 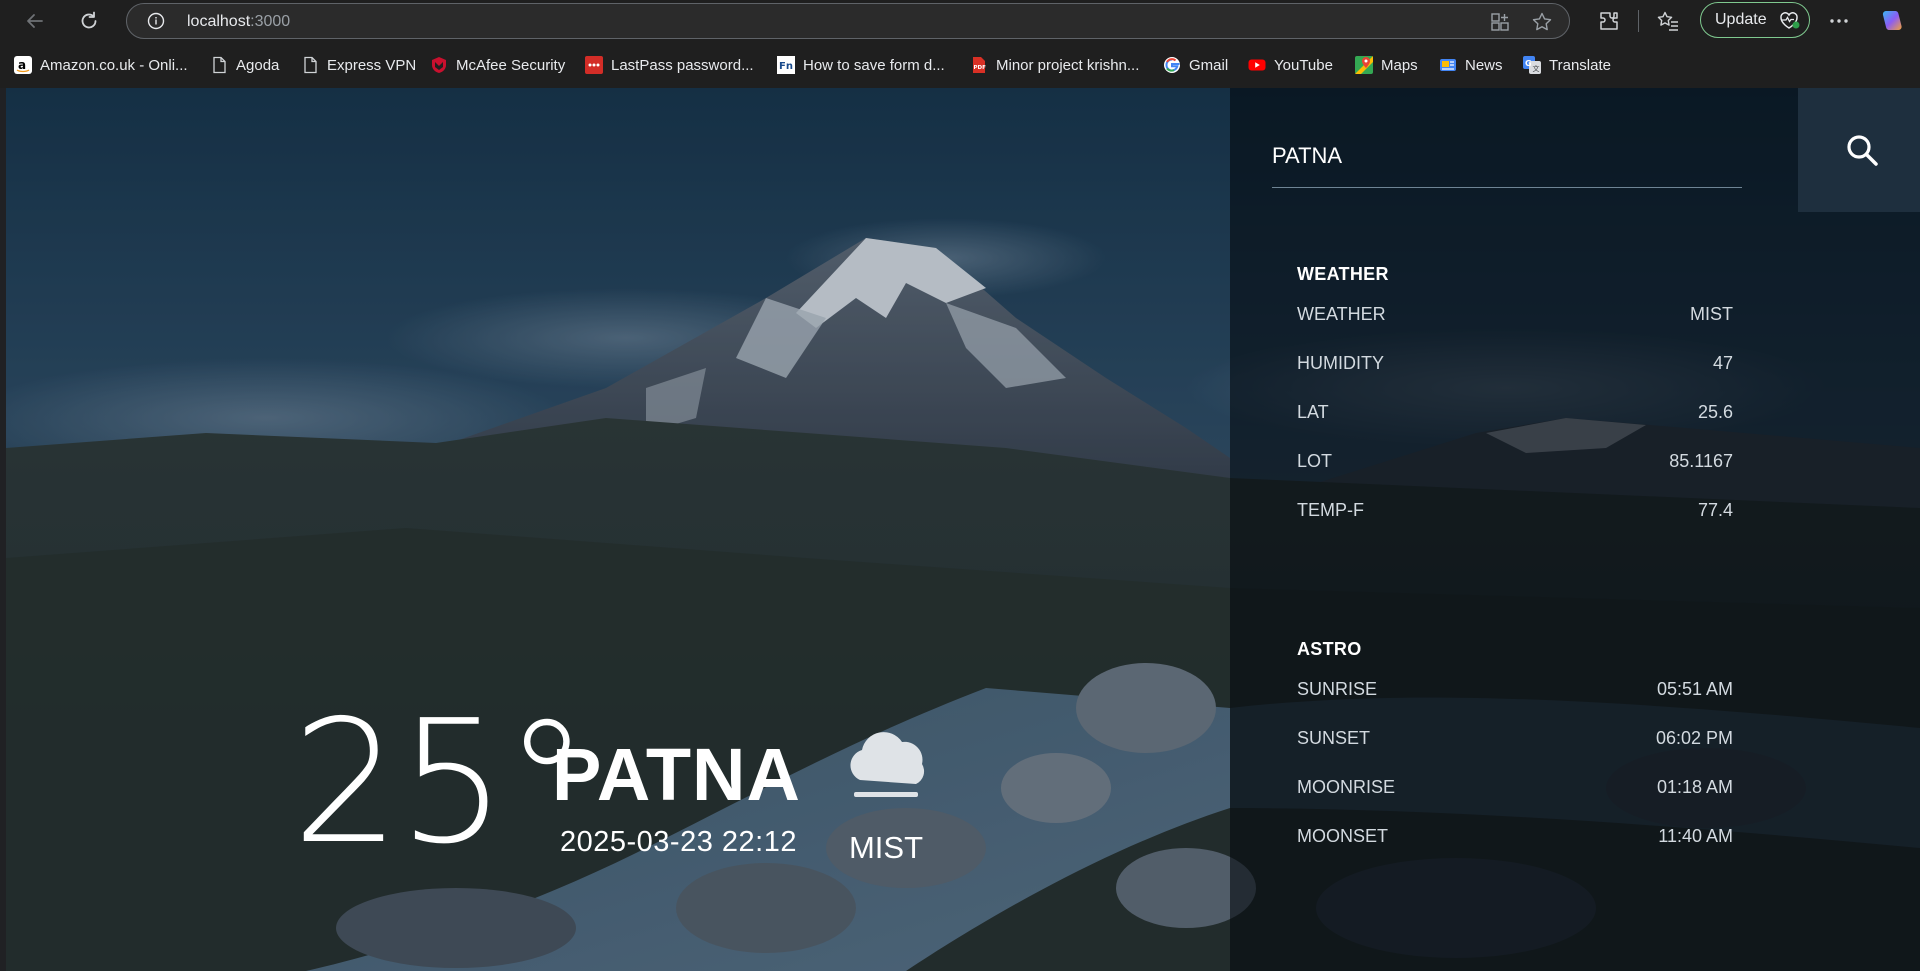 What do you see at coordinates (1722, 362) in the screenshot?
I see `row-value: 47` at bounding box center [1722, 362].